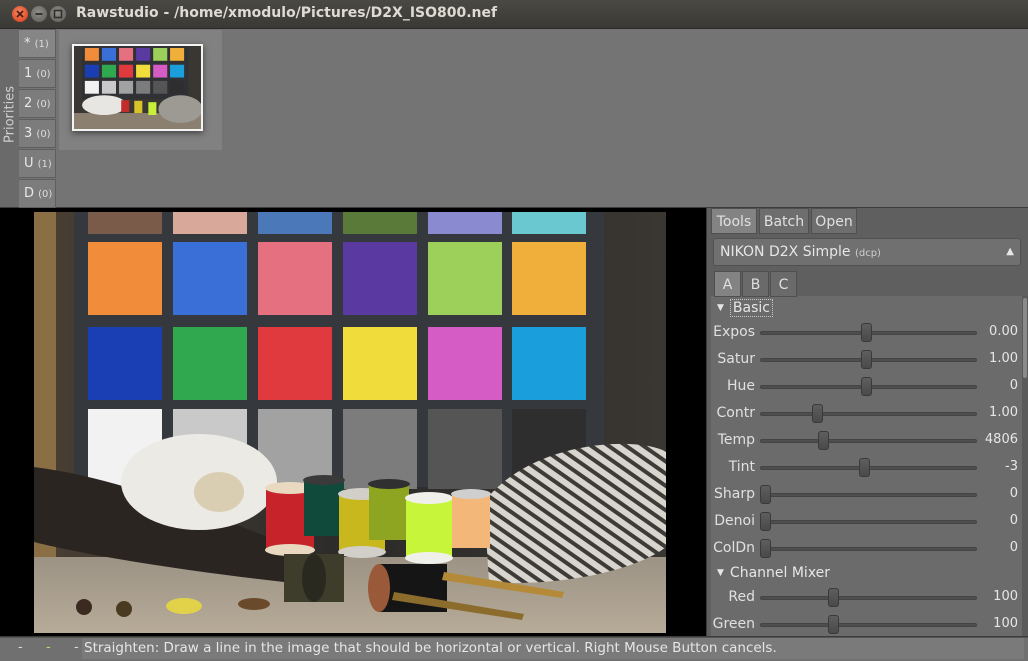 This screenshot has width=1028, height=661. What do you see at coordinates (1025, 466) in the screenshot?
I see `tools-scrollbar` at bounding box center [1025, 466].